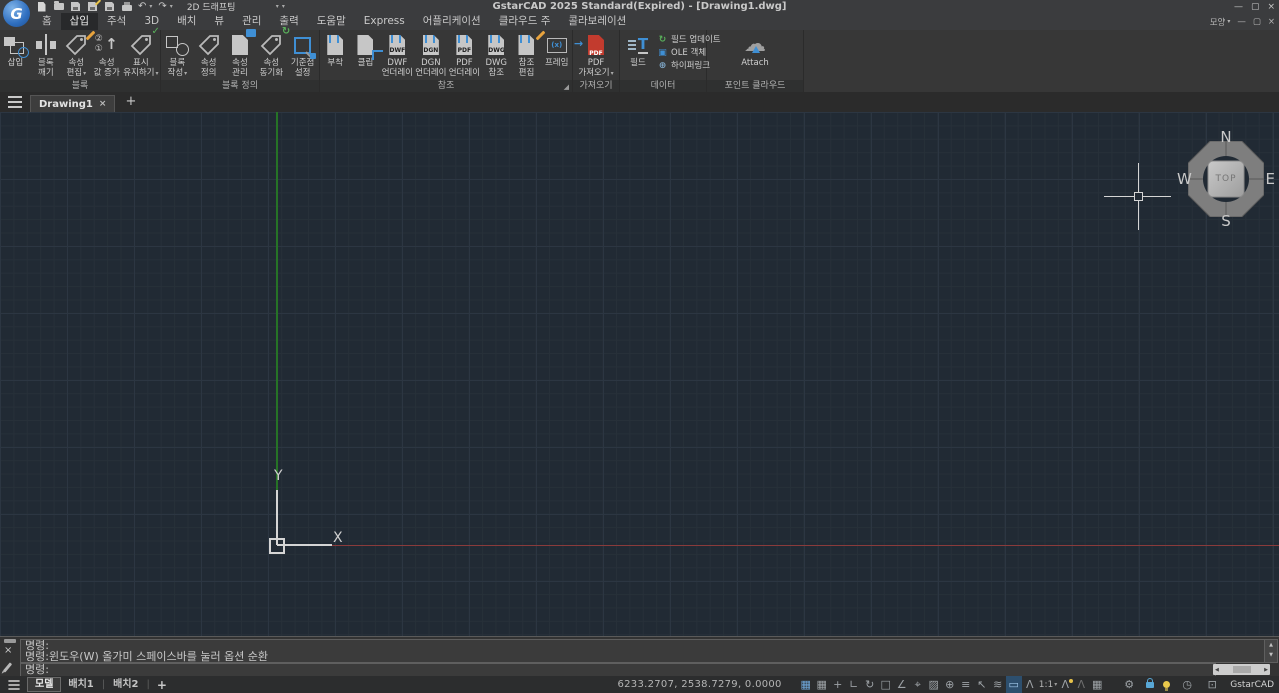 The width and height of the screenshot is (1279, 693). Describe the element at coordinates (934, 684) in the screenshot. I see `hatch-display-icon: ▨` at that location.